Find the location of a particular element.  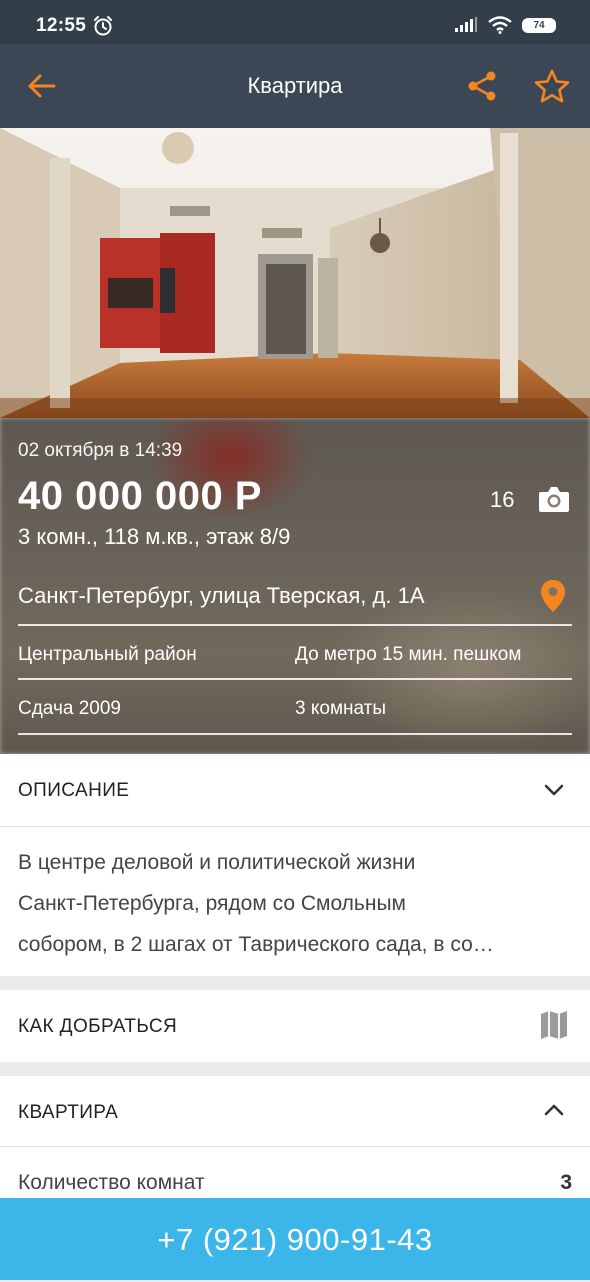

build-year-label: Сдача 2009 is located at coordinates (69, 708).